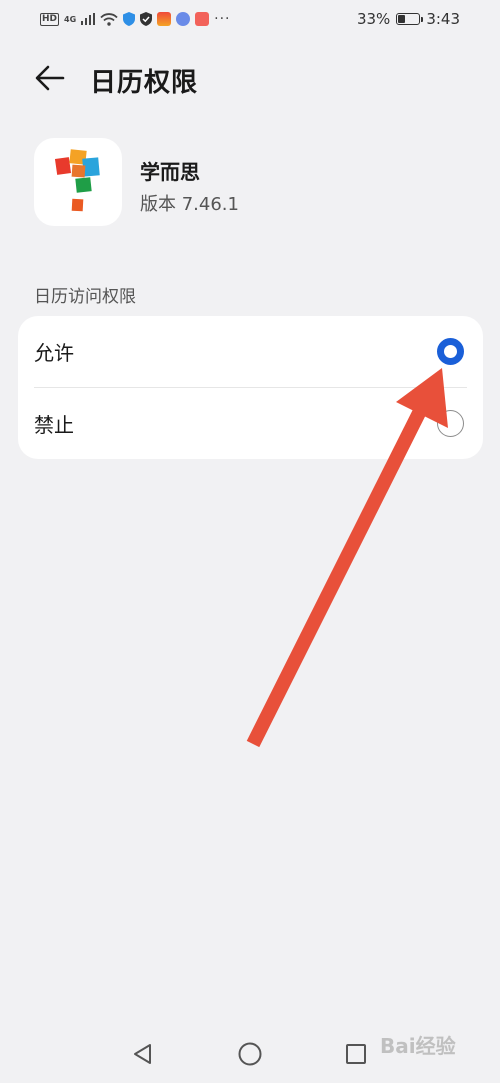 The height and width of the screenshot is (1083, 500). I want to click on hd-badge: HD, so click(50, 19).